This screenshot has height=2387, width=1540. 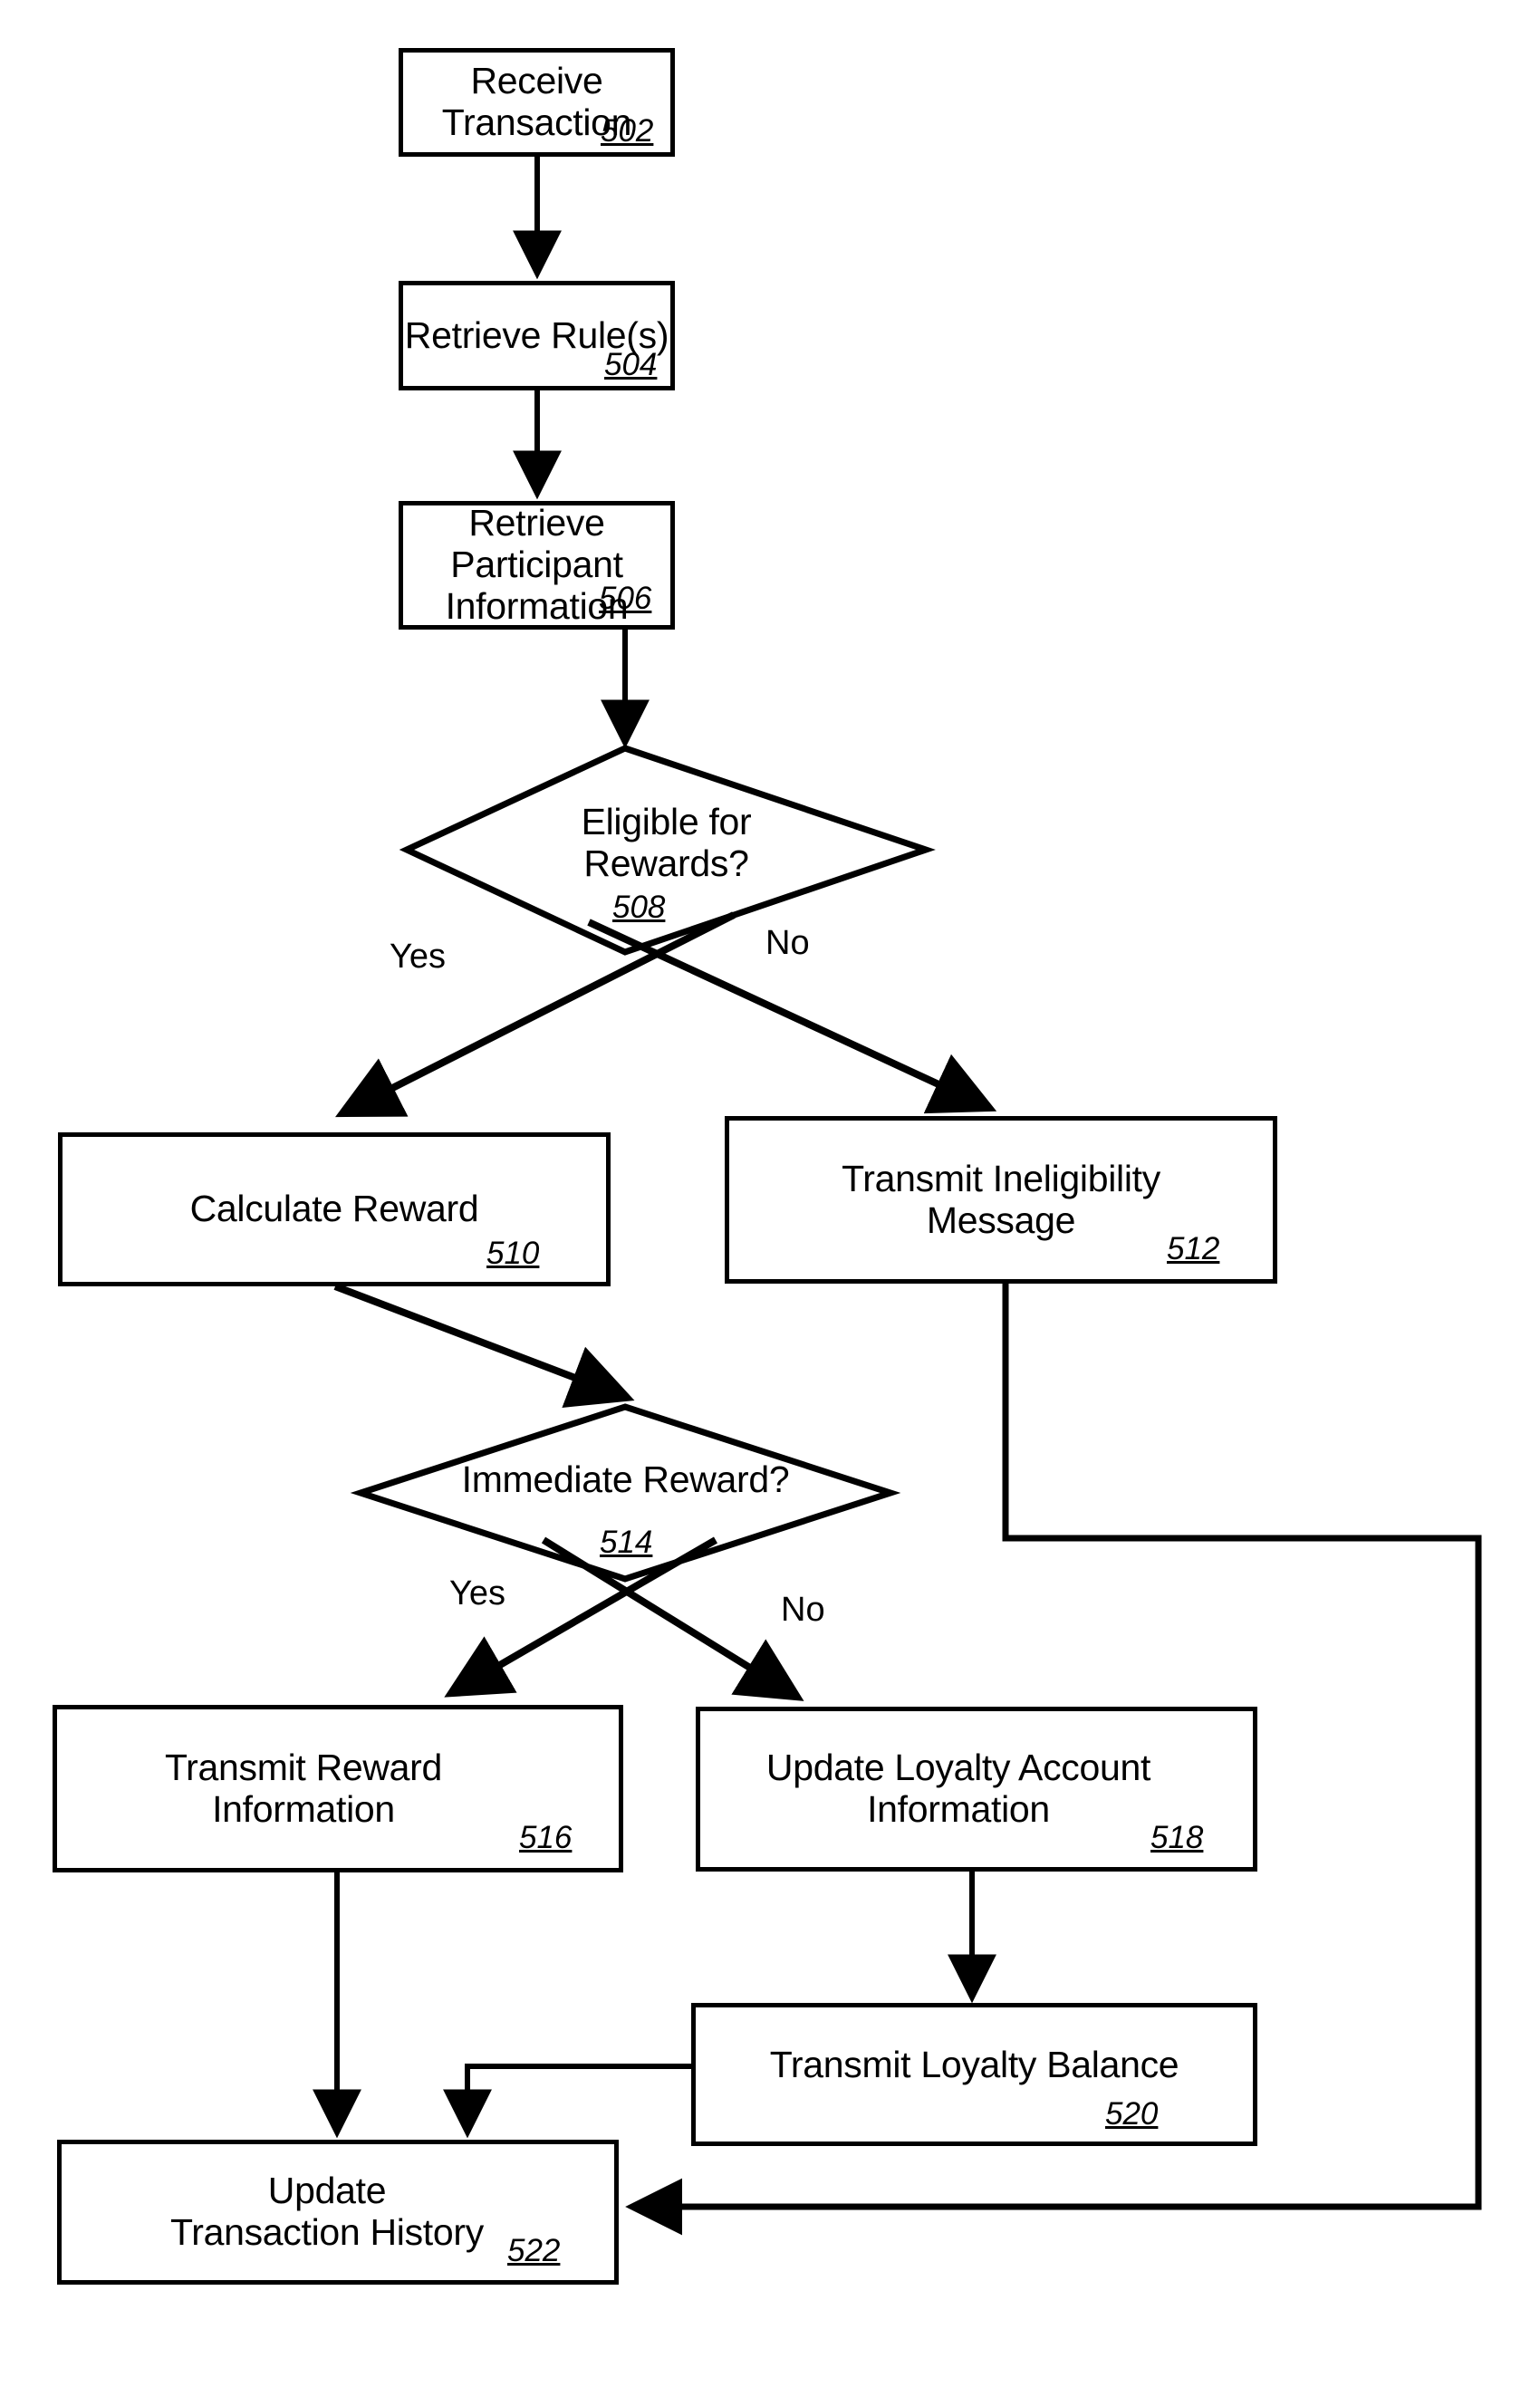 I want to click on node-label: Update Transaction History, so click(x=327, y=2211).